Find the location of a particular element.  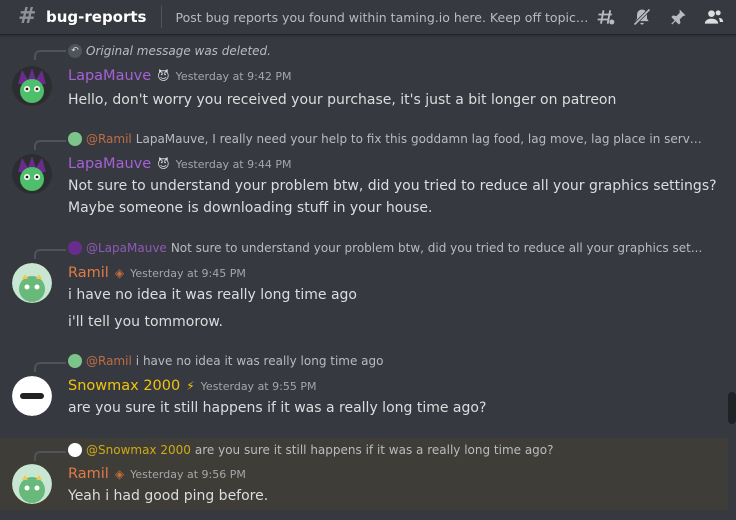

message-text: i'll tell you tommorow. is located at coordinates (145, 322).